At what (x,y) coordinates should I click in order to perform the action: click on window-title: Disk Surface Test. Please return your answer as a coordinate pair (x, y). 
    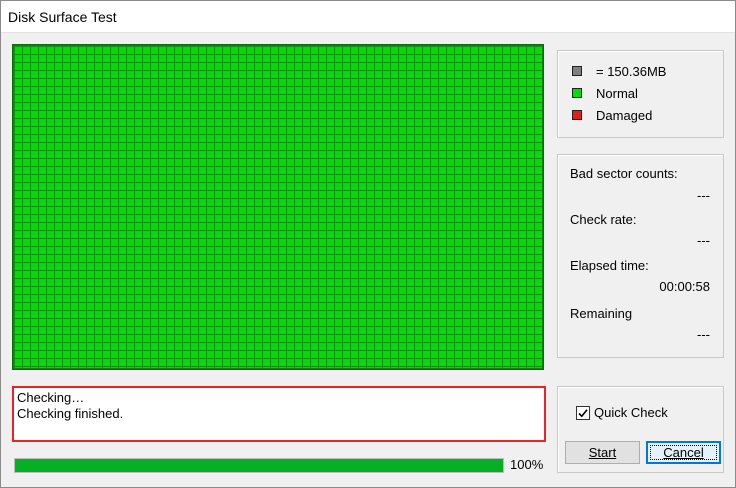
    Looking at the image, I should click on (62, 17).